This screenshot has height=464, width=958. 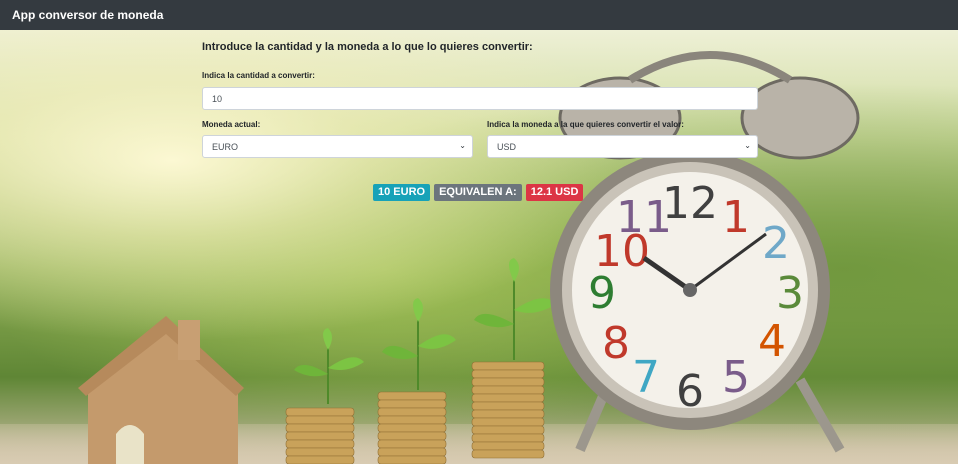 I want to click on conversion-result: 10 EURO EQUIVALEN A: 12.1 USD, so click(x=478, y=192).